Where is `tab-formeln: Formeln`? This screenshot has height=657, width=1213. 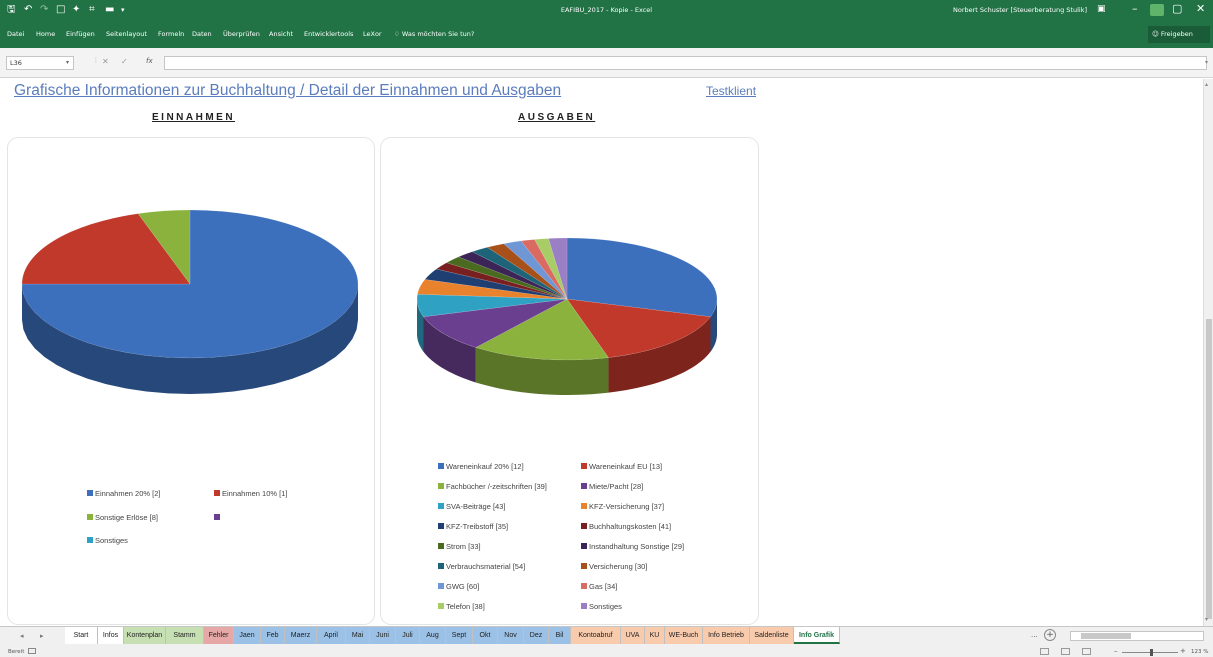
tab-formeln: Formeln is located at coordinates (171, 34).